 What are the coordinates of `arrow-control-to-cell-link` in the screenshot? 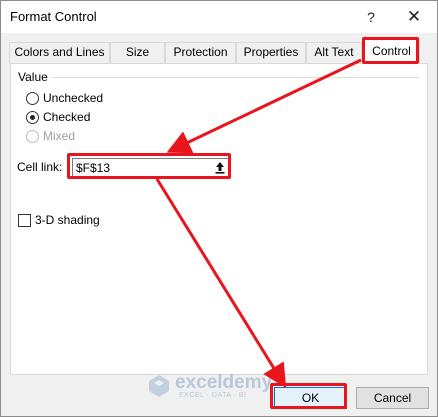 It's located at (264, 106).